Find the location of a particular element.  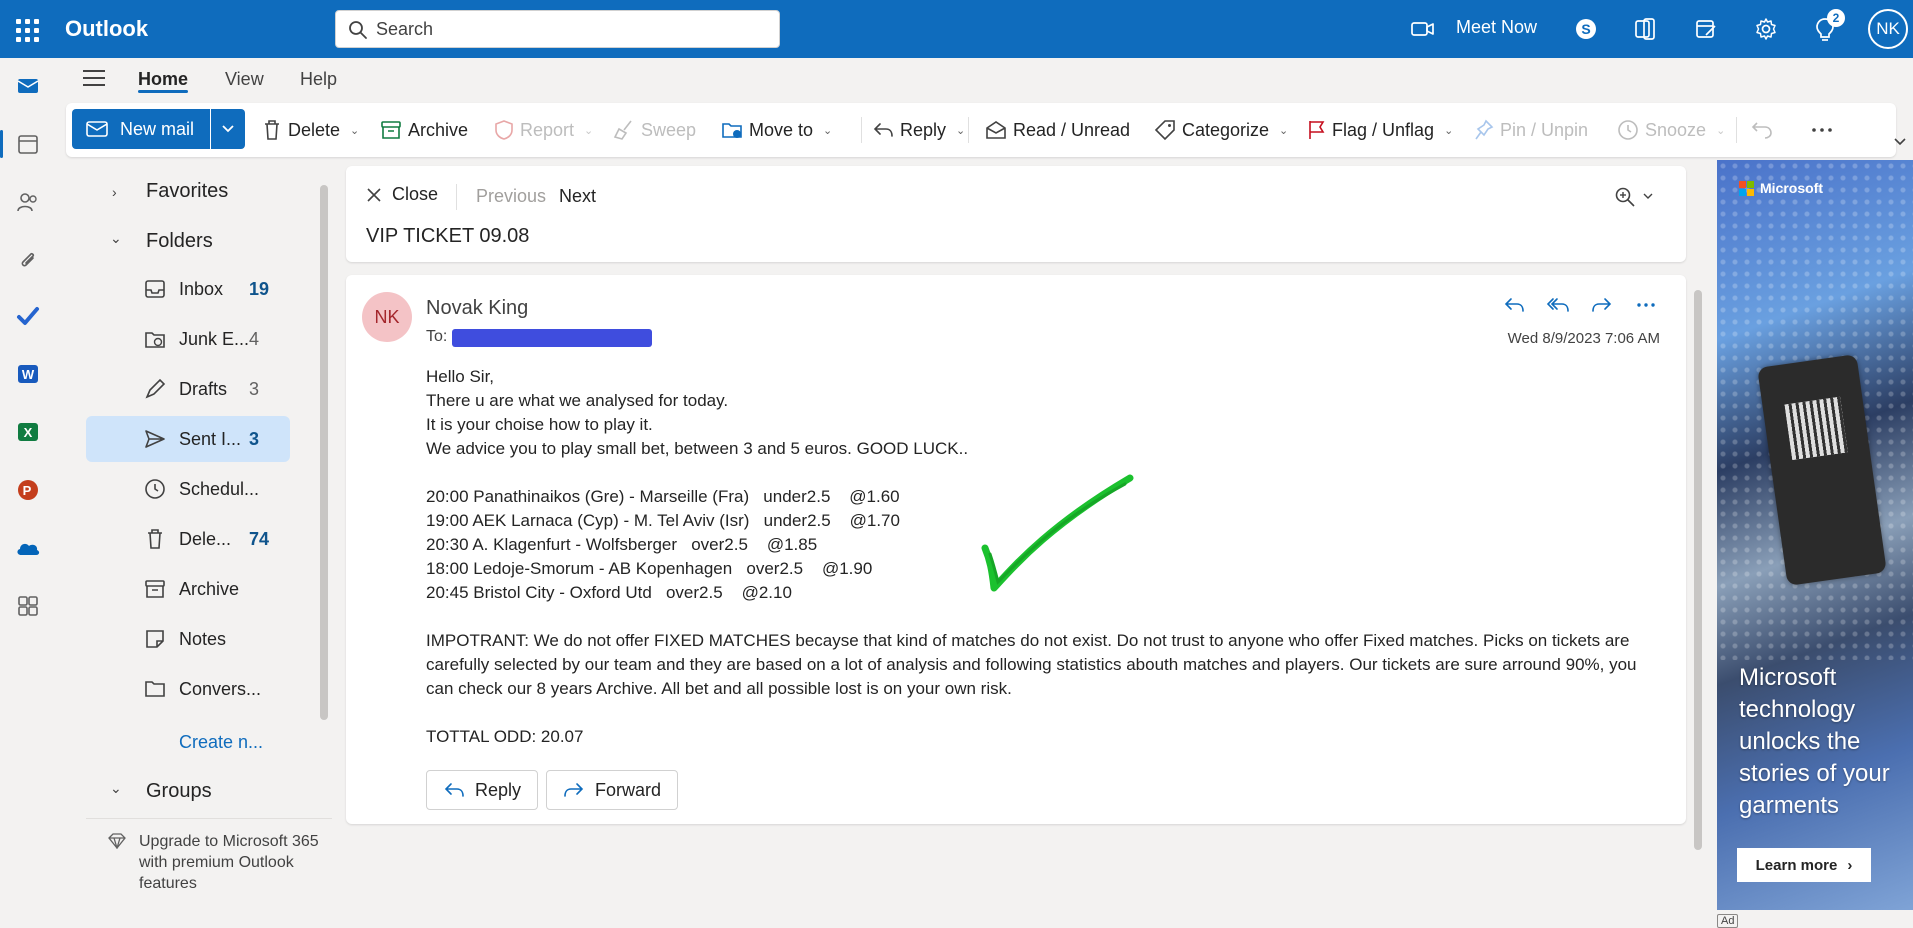

pin-unpin-label: Pin / Unpin is located at coordinates (1544, 129).